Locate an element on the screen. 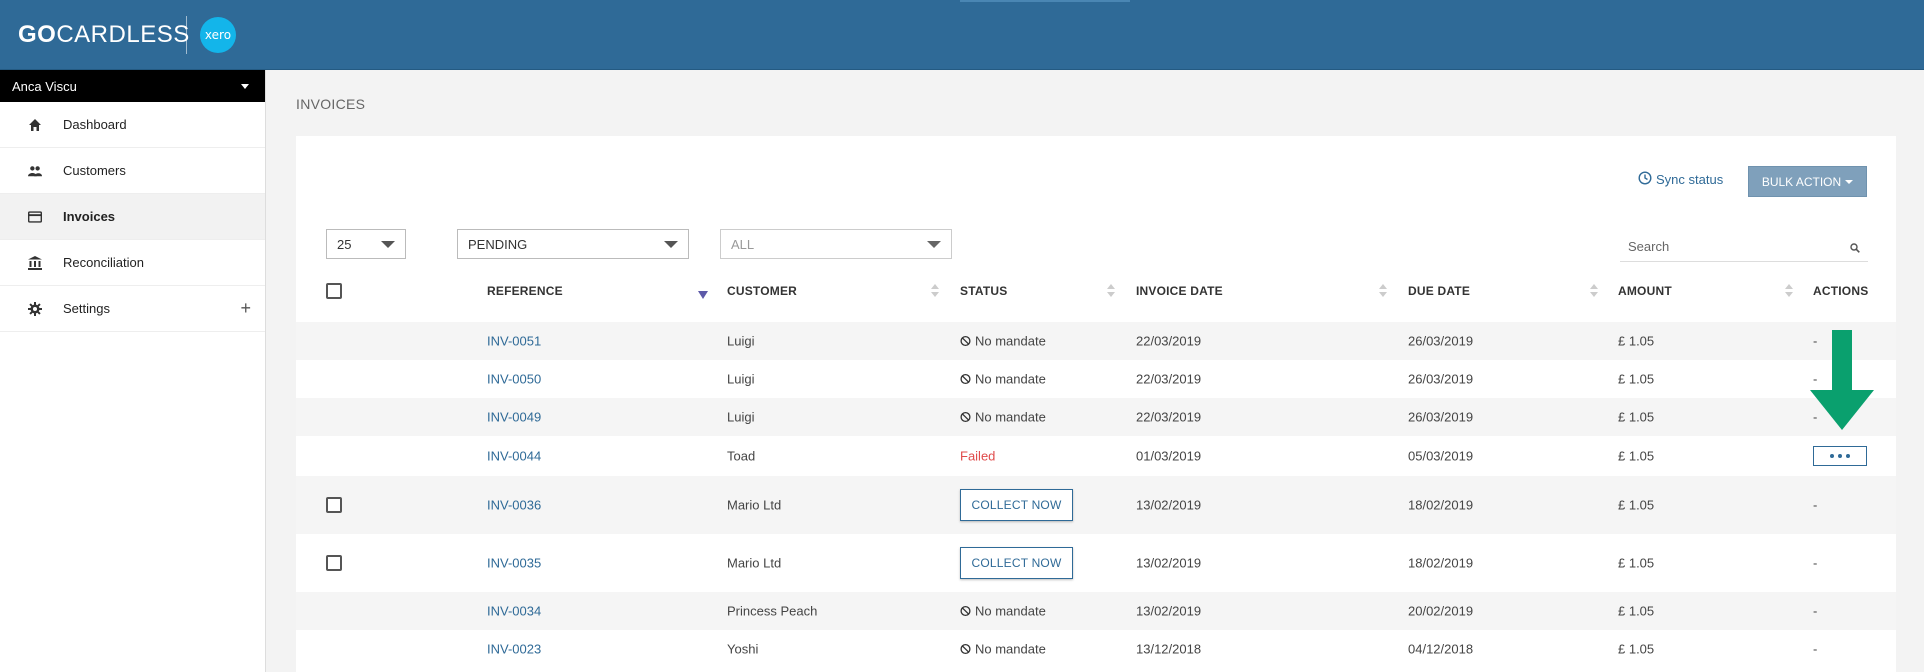  invoice-reference-link: INV-0050 is located at coordinates (514, 379).